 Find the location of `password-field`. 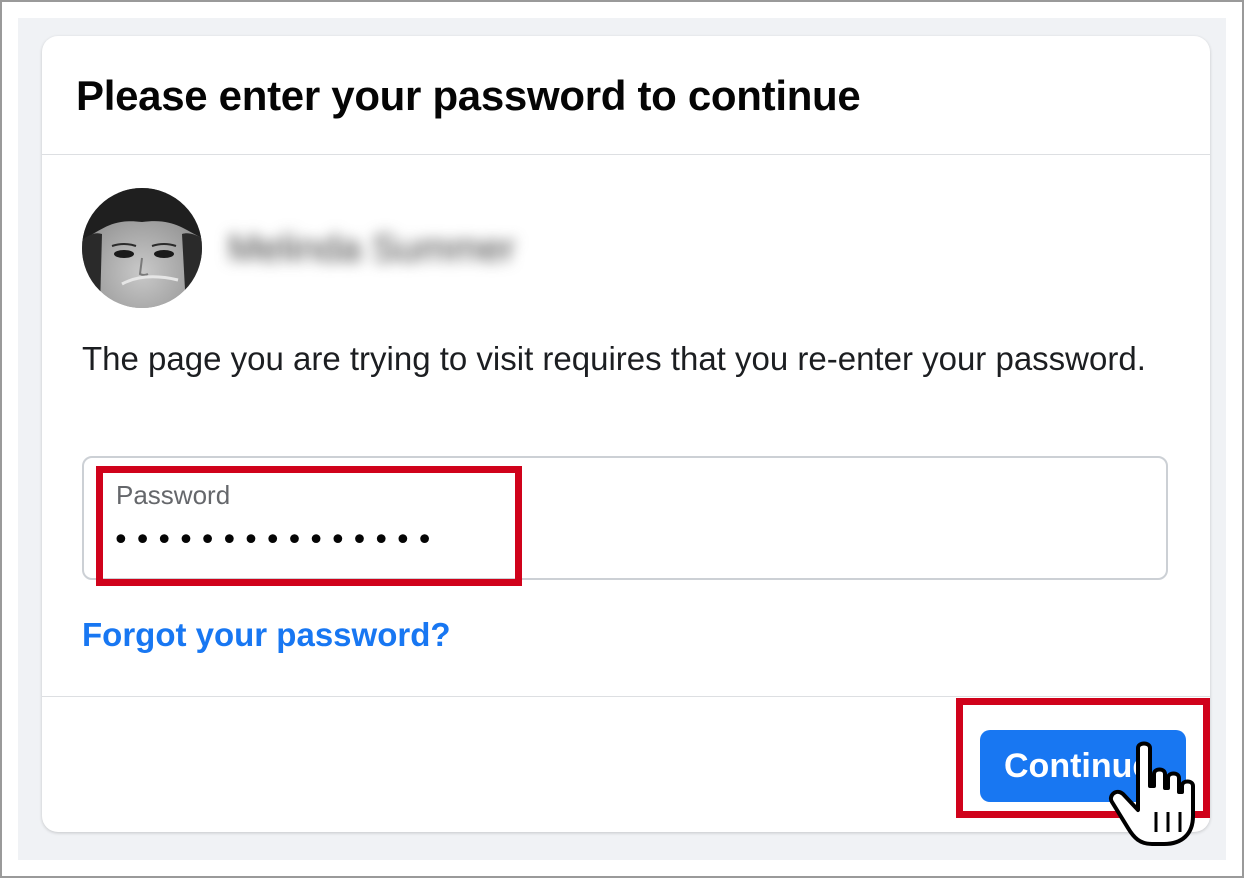

password-field is located at coordinates (625, 518).